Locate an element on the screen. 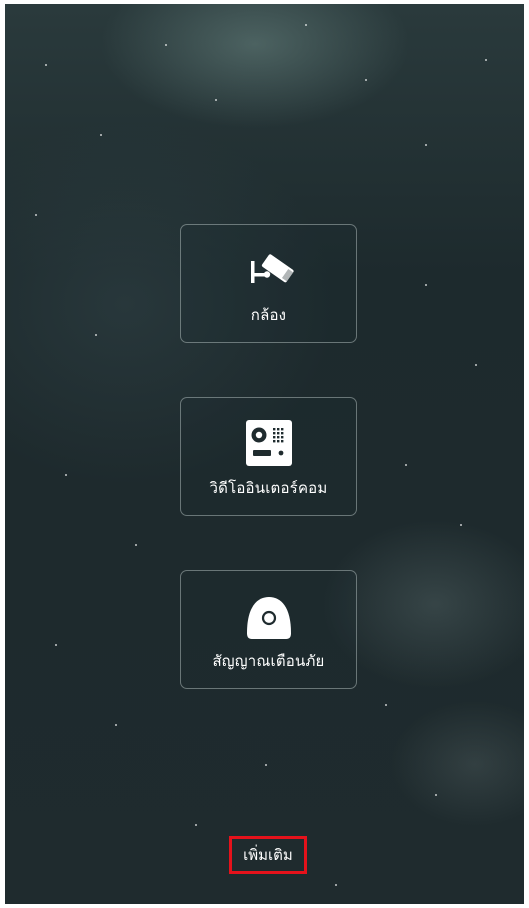 The image size is (529, 908). alarm-tile: สัญญาณเตือนภัย is located at coordinates (268, 629).